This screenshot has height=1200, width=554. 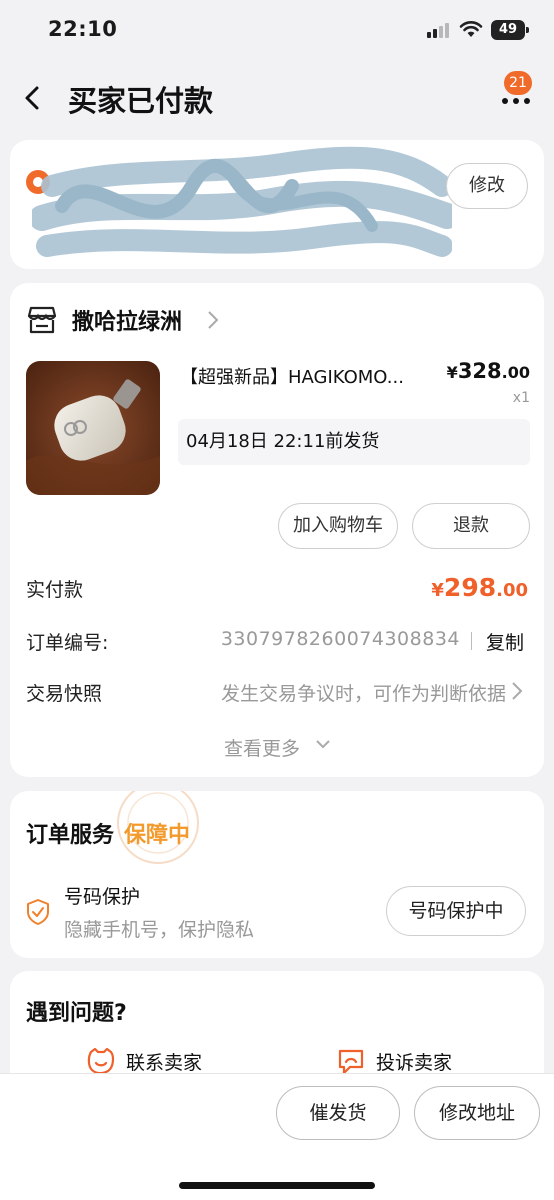 I want to click on header: 买家已付款, so click(x=277, y=98).